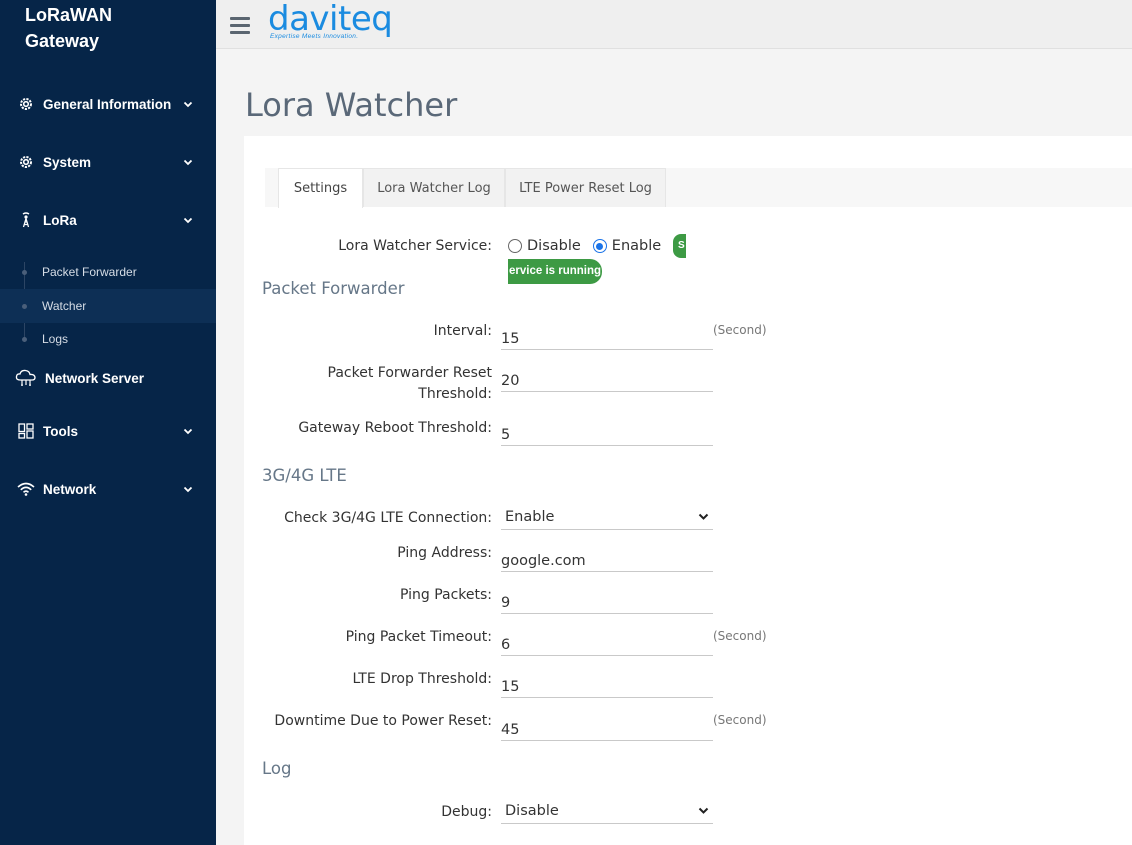  Describe the element at coordinates (415, 246) in the screenshot. I see `service-label: Lora Watcher Service:` at that location.